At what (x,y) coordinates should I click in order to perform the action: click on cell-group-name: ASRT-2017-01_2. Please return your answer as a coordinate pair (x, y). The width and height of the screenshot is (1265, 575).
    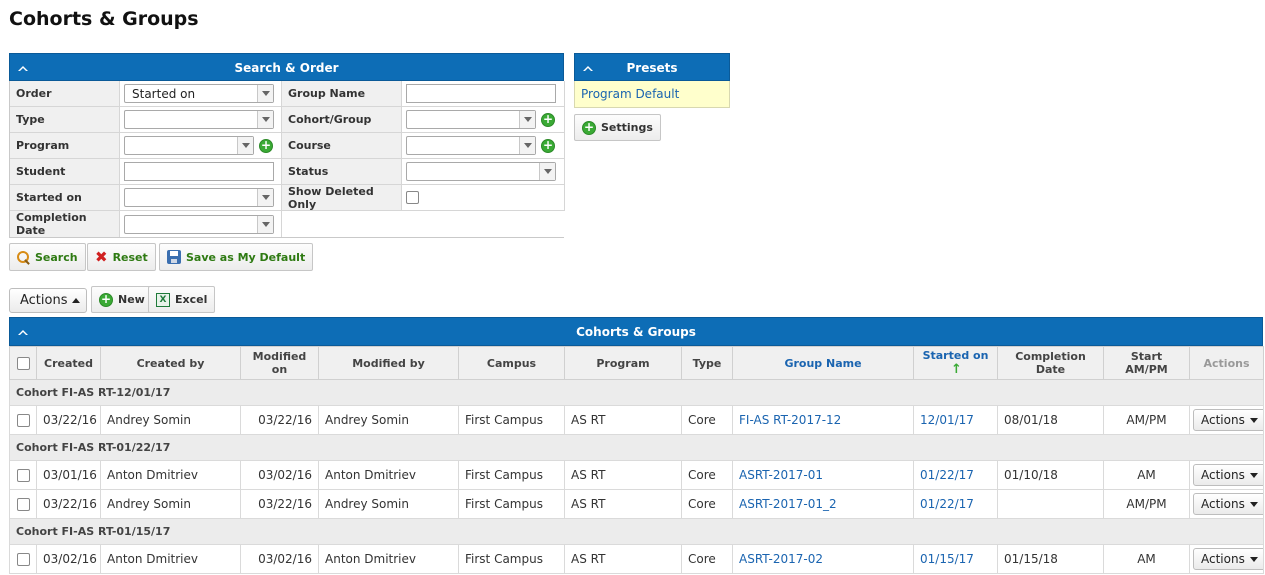
    Looking at the image, I should click on (823, 504).